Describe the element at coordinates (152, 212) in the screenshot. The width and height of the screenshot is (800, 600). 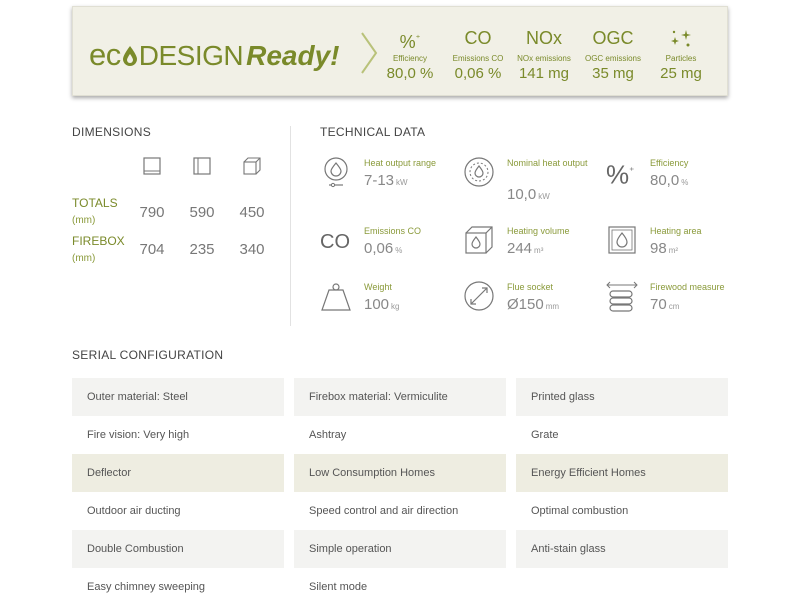
I see `dim-totals-height: 790` at that location.